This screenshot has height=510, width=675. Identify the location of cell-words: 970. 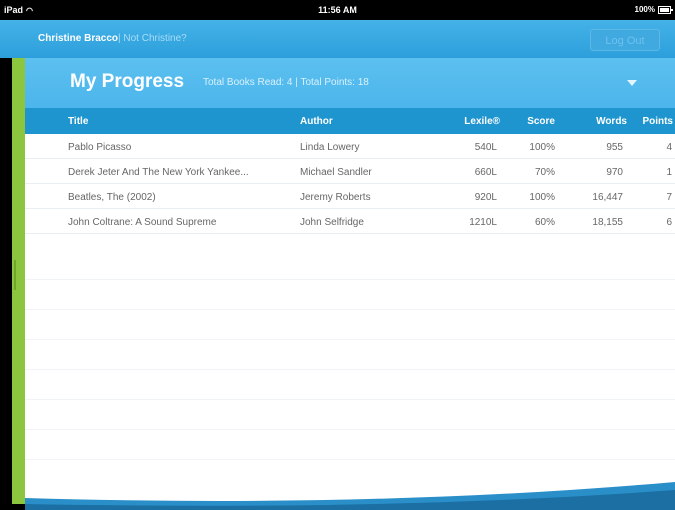
(614, 172).